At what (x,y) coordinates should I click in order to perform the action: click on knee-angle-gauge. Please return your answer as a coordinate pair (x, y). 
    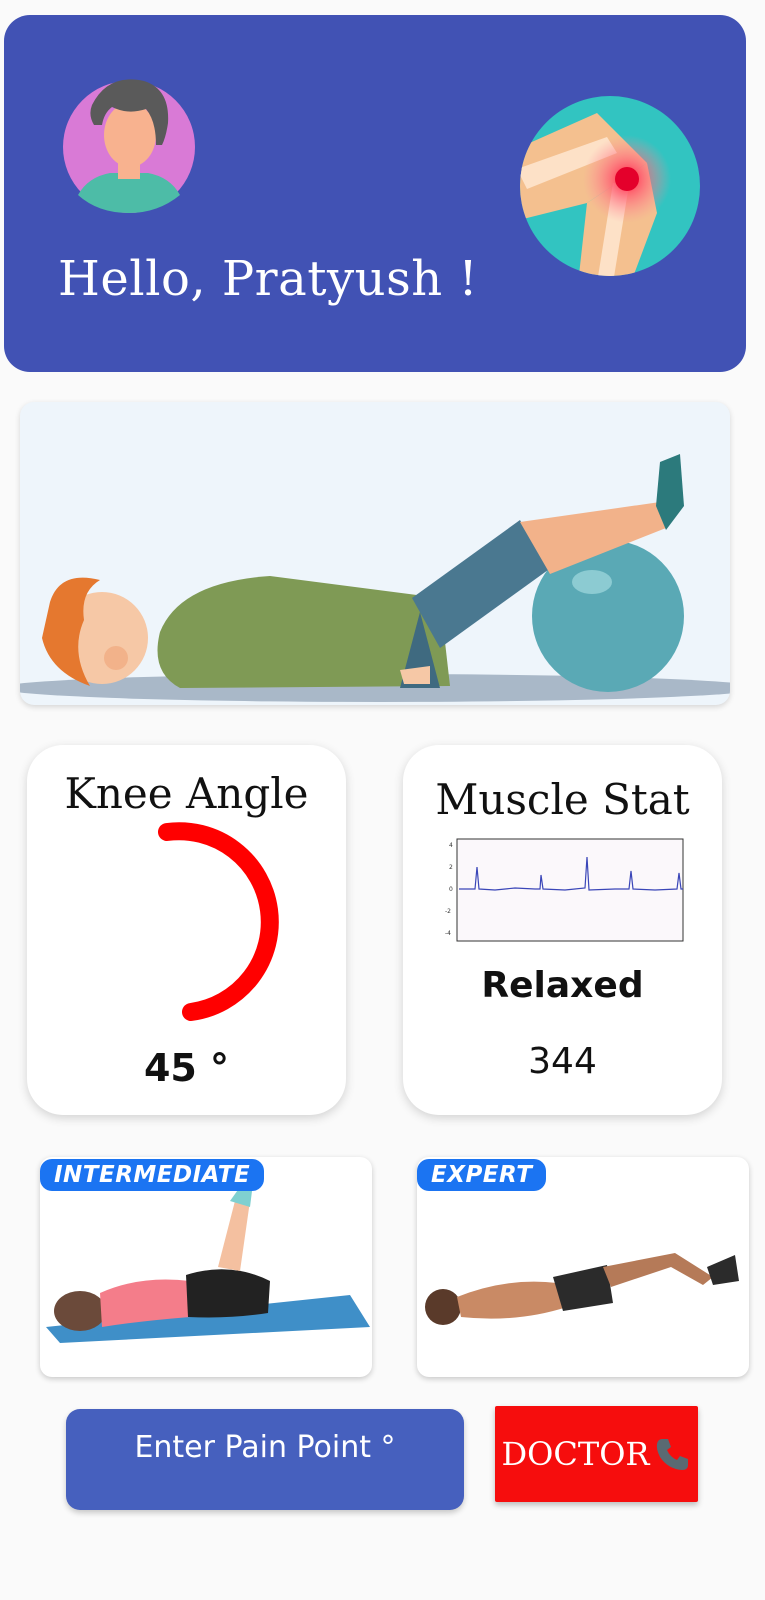
    Looking at the image, I should click on (218, 921).